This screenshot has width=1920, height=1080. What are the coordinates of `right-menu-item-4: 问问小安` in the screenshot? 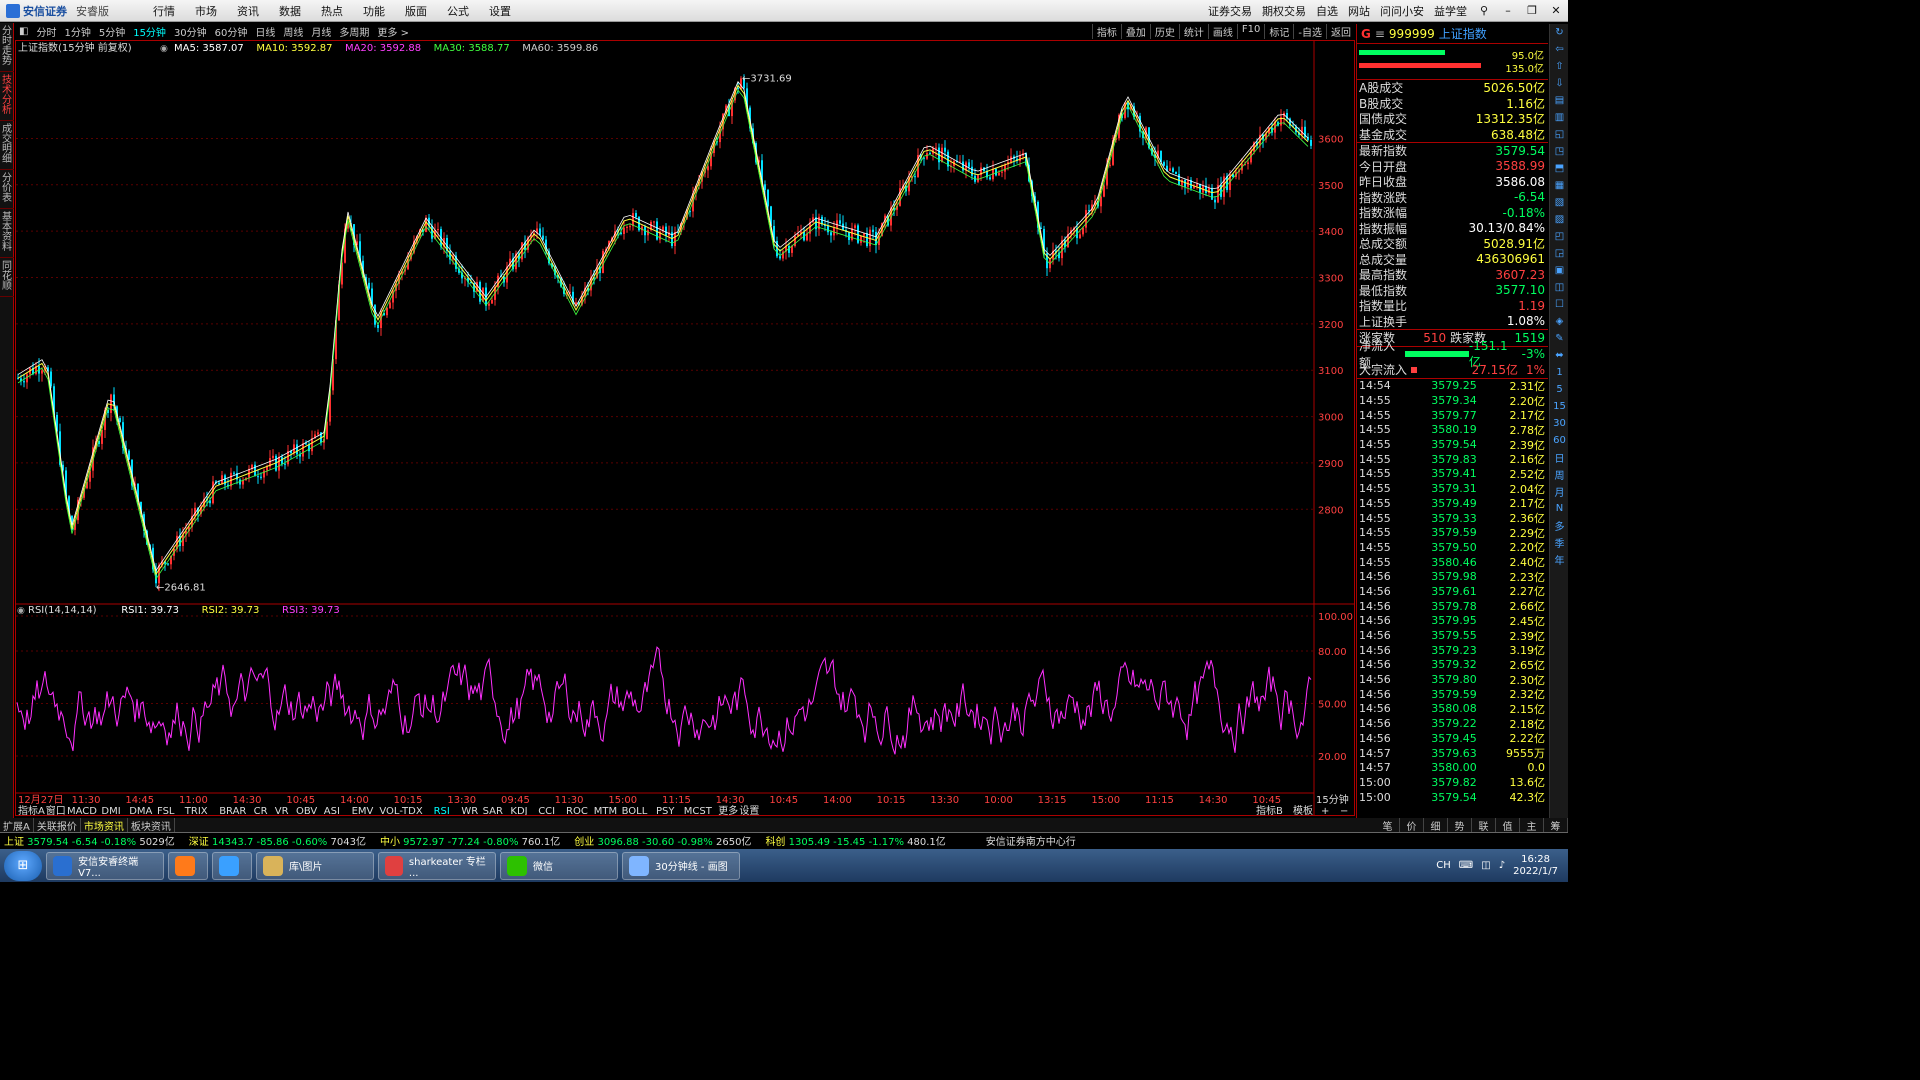 It's located at (1402, 11).